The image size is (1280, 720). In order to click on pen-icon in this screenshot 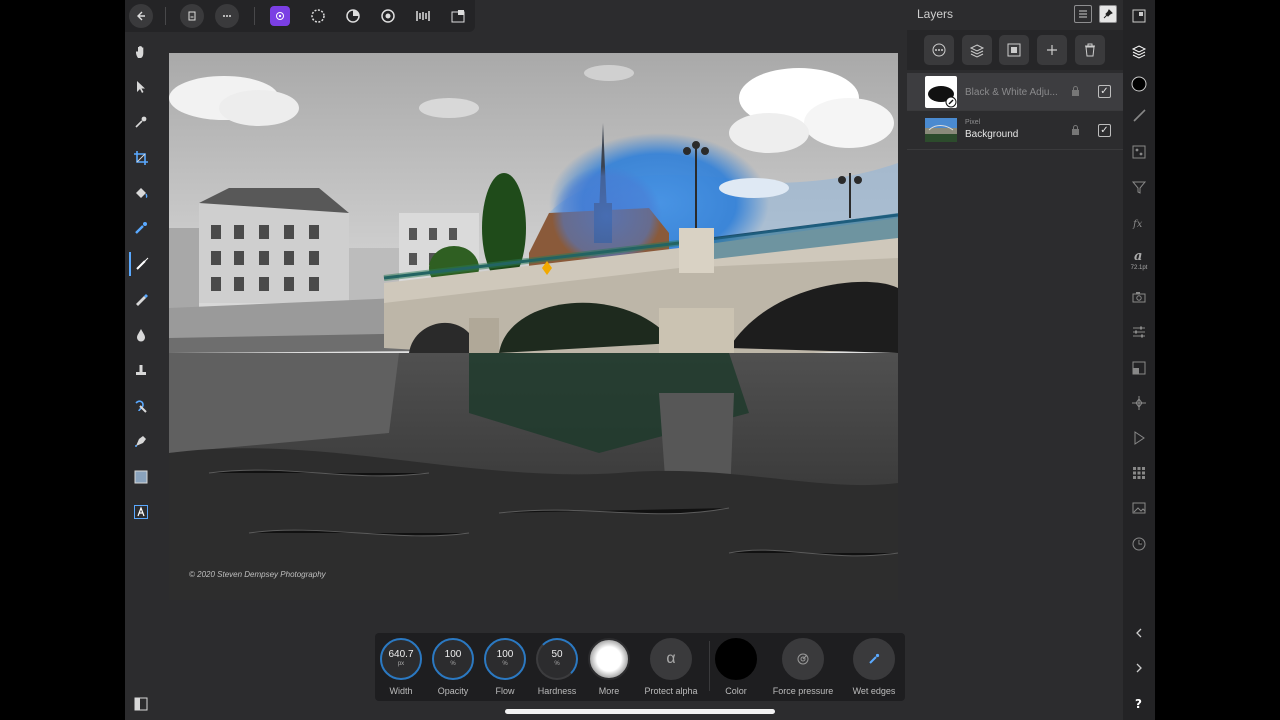, I will do `click(141, 441)`.